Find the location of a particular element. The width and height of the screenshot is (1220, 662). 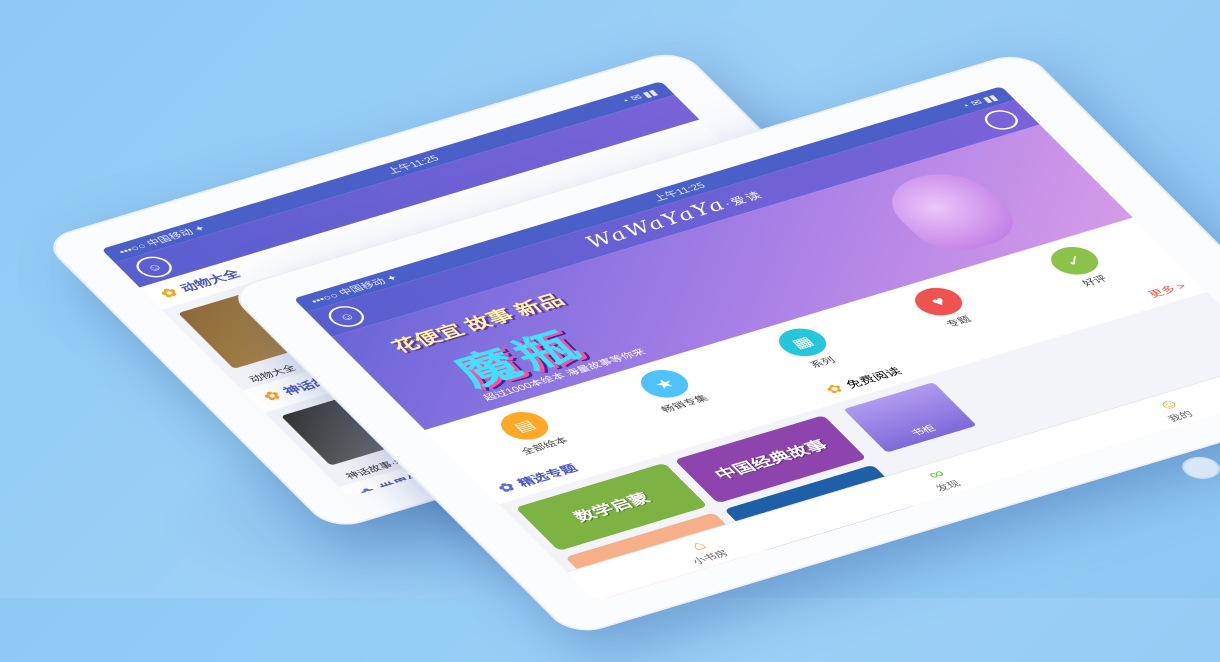

quick-nav-label: 专题 is located at coordinates (959, 322).